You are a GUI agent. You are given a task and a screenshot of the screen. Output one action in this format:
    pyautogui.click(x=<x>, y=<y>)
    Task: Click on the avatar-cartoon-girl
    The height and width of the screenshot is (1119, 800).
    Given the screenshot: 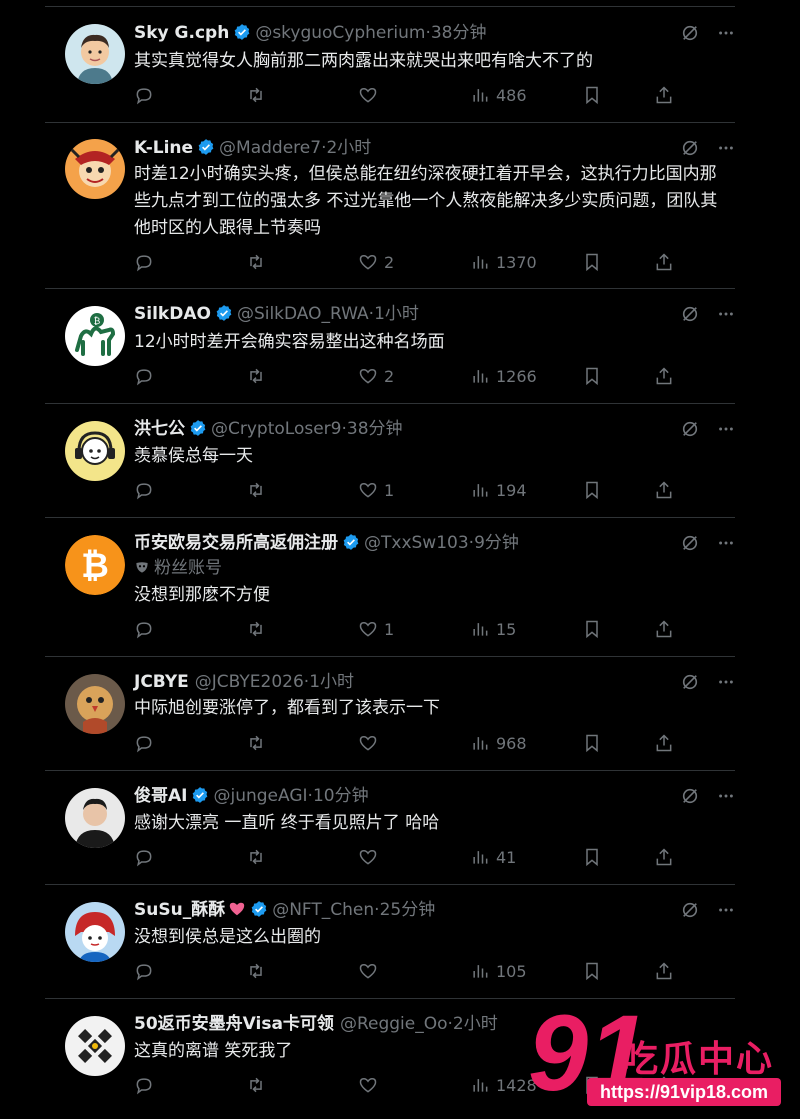 What is the action you would take?
    pyautogui.click(x=95, y=932)
    